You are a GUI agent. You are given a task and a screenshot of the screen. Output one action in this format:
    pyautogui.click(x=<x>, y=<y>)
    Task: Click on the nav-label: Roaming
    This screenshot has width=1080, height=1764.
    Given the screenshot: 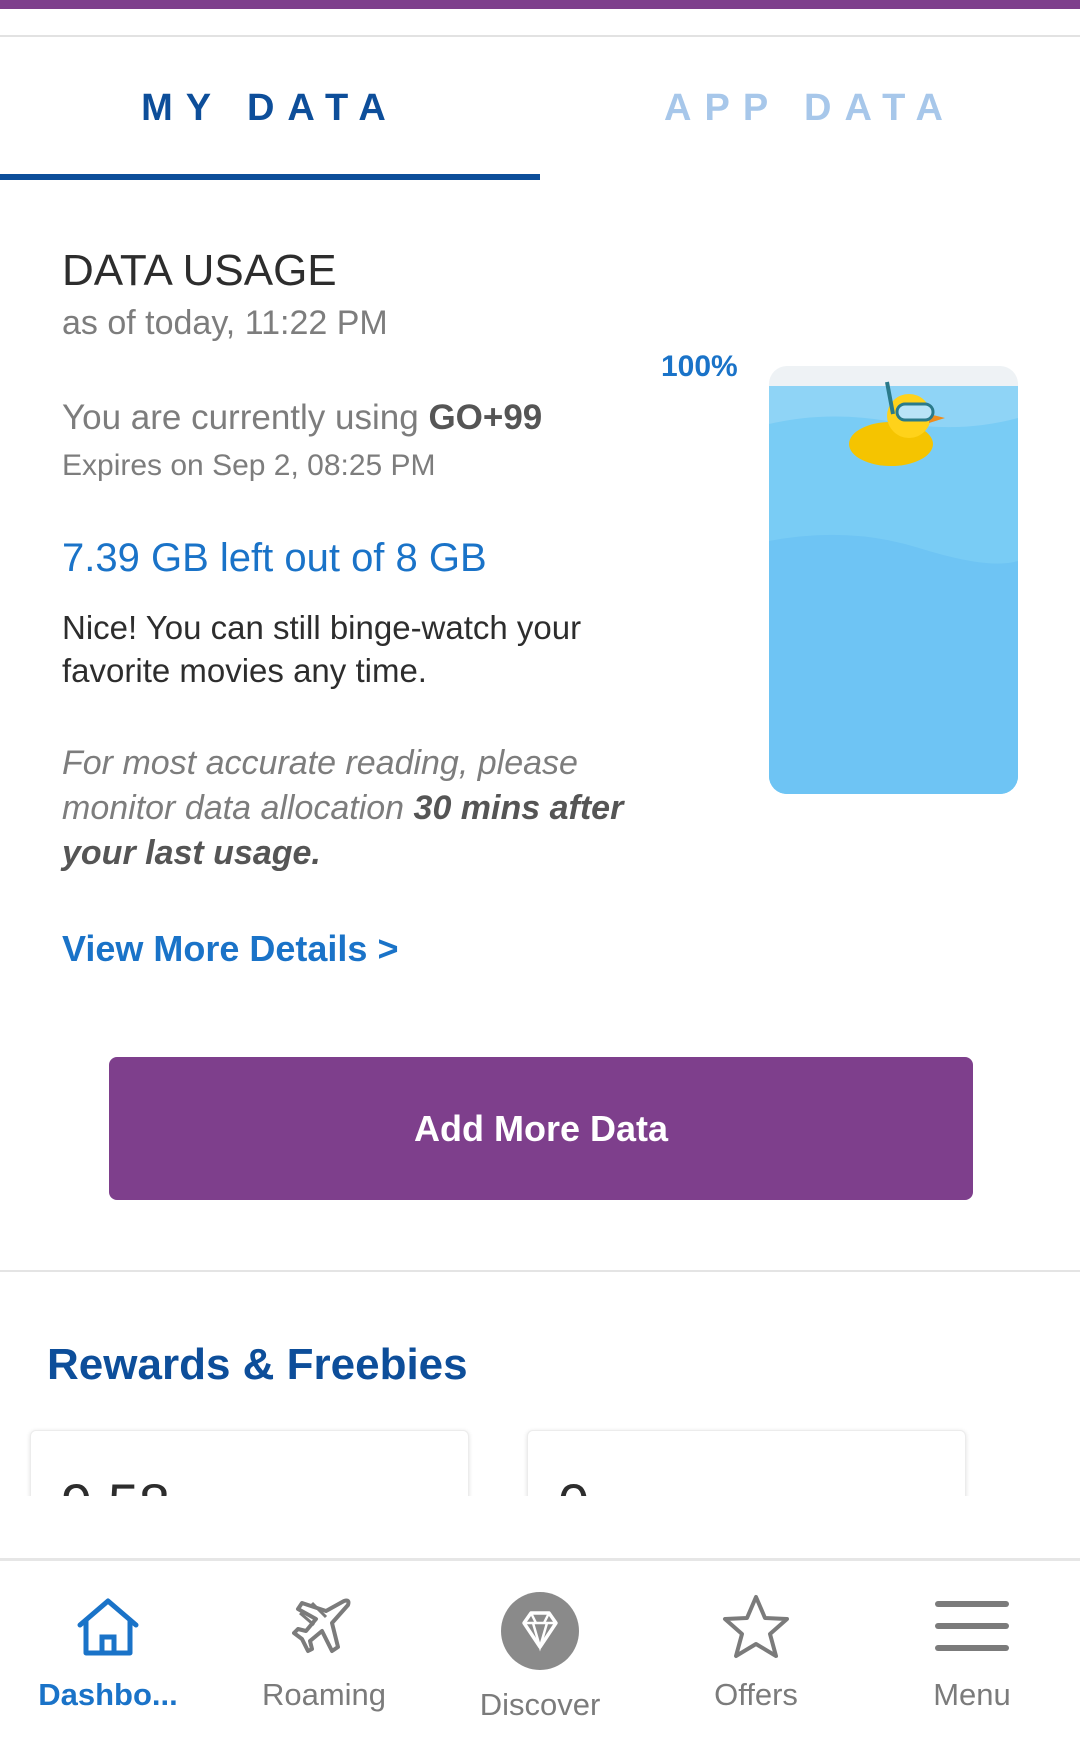 What is the action you would take?
    pyautogui.click(x=324, y=1694)
    